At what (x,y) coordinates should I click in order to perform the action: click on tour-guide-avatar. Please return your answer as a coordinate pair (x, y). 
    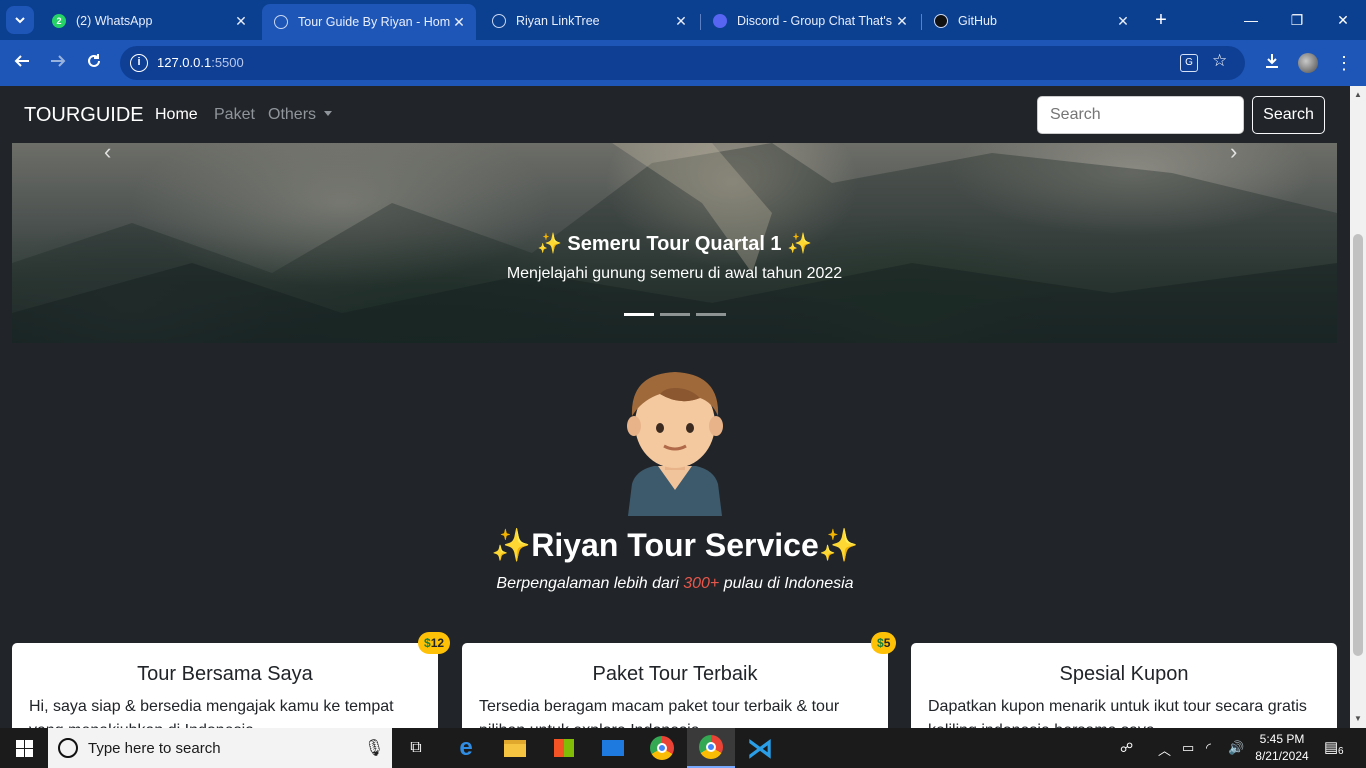
    Looking at the image, I should click on (675, 444).